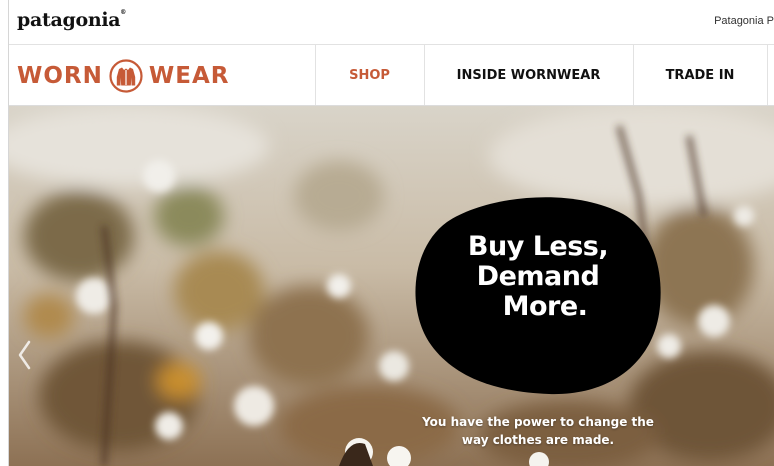 The height and width of the screenshot is (466, 774). I want to click on nav-item-trade-in: TRADE IN, so click(700, 75).